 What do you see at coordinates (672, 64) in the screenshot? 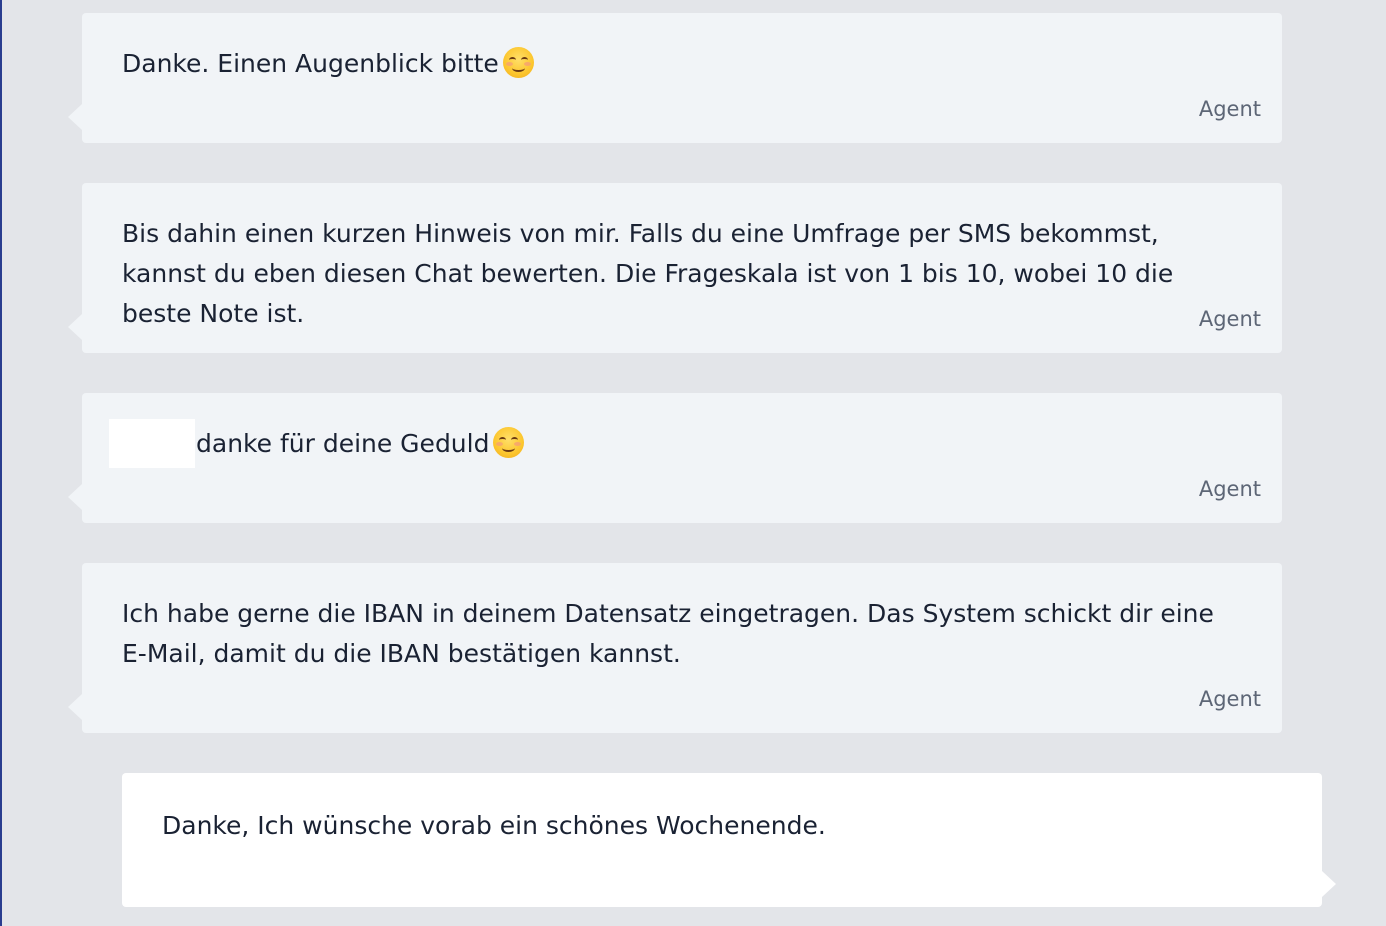
I see `message-text: Danke. Einen Augenblick bitte` at bounding box center [672, 64].